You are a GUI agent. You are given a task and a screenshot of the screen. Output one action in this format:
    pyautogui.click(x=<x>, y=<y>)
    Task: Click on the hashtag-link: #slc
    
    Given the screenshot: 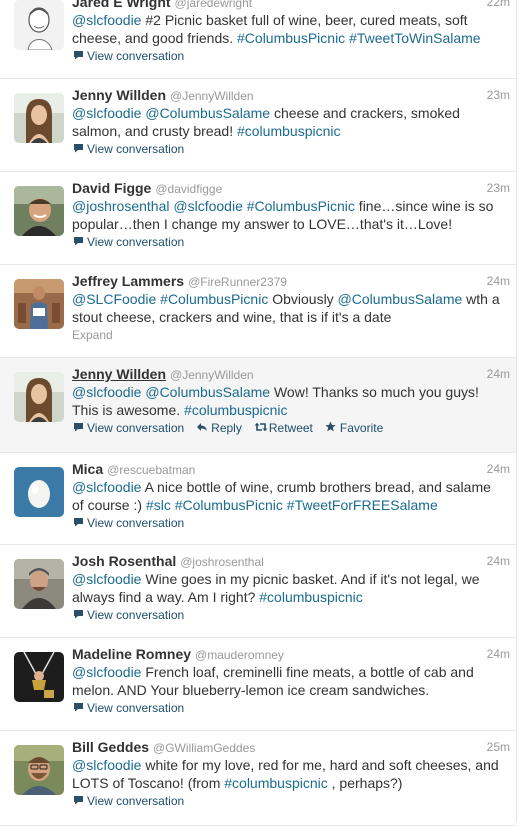 What is the action you would take?
    pyautogui.click(x=158, y=505)
    